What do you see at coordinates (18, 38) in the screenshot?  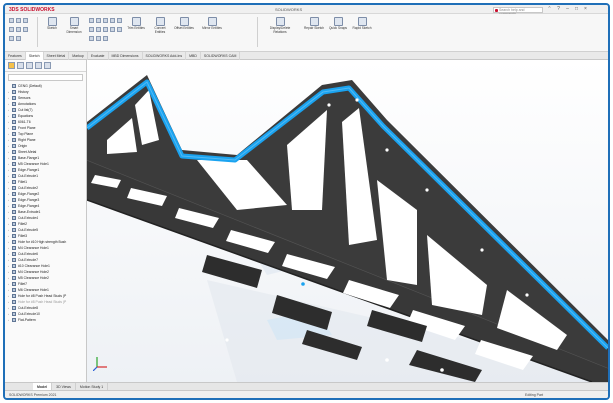 I see `options-icon` at bounding box center [18, 38].